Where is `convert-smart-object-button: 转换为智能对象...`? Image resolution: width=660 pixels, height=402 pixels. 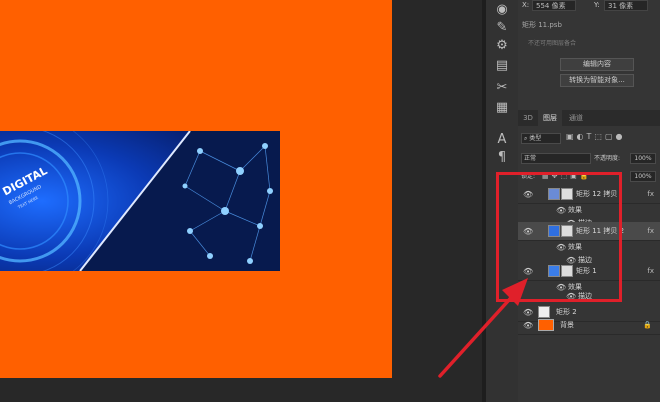 convert-smart-object-button: 转换为智能对象... is located at coordinates (597, 80).